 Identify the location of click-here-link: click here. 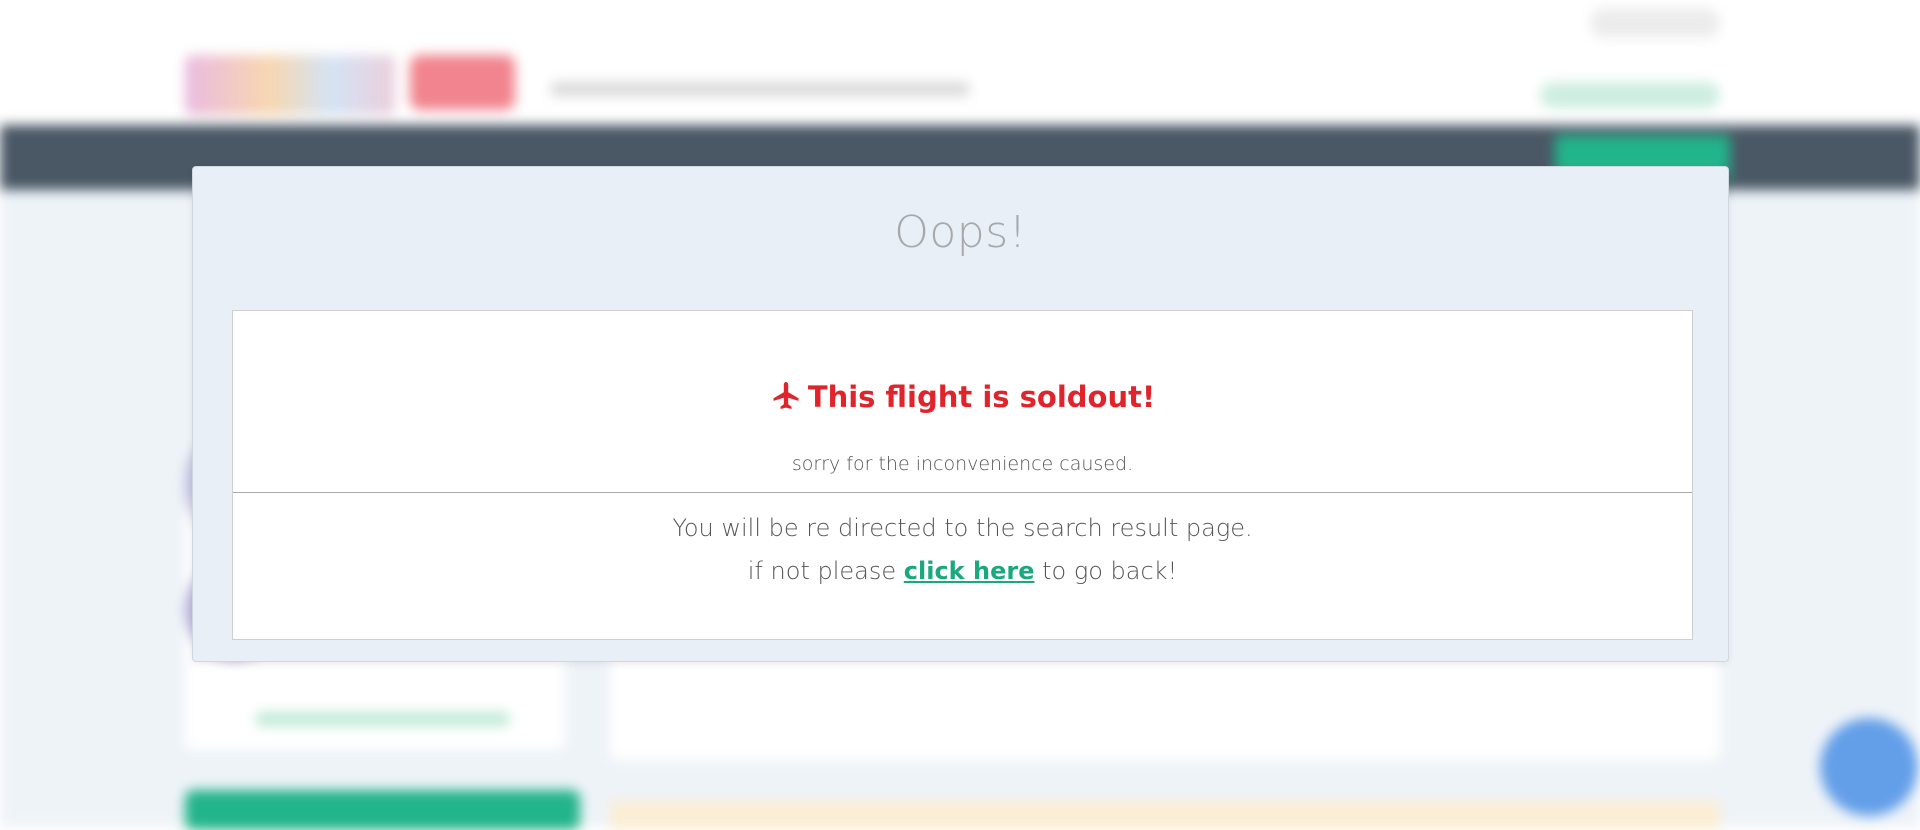
(969, 571).